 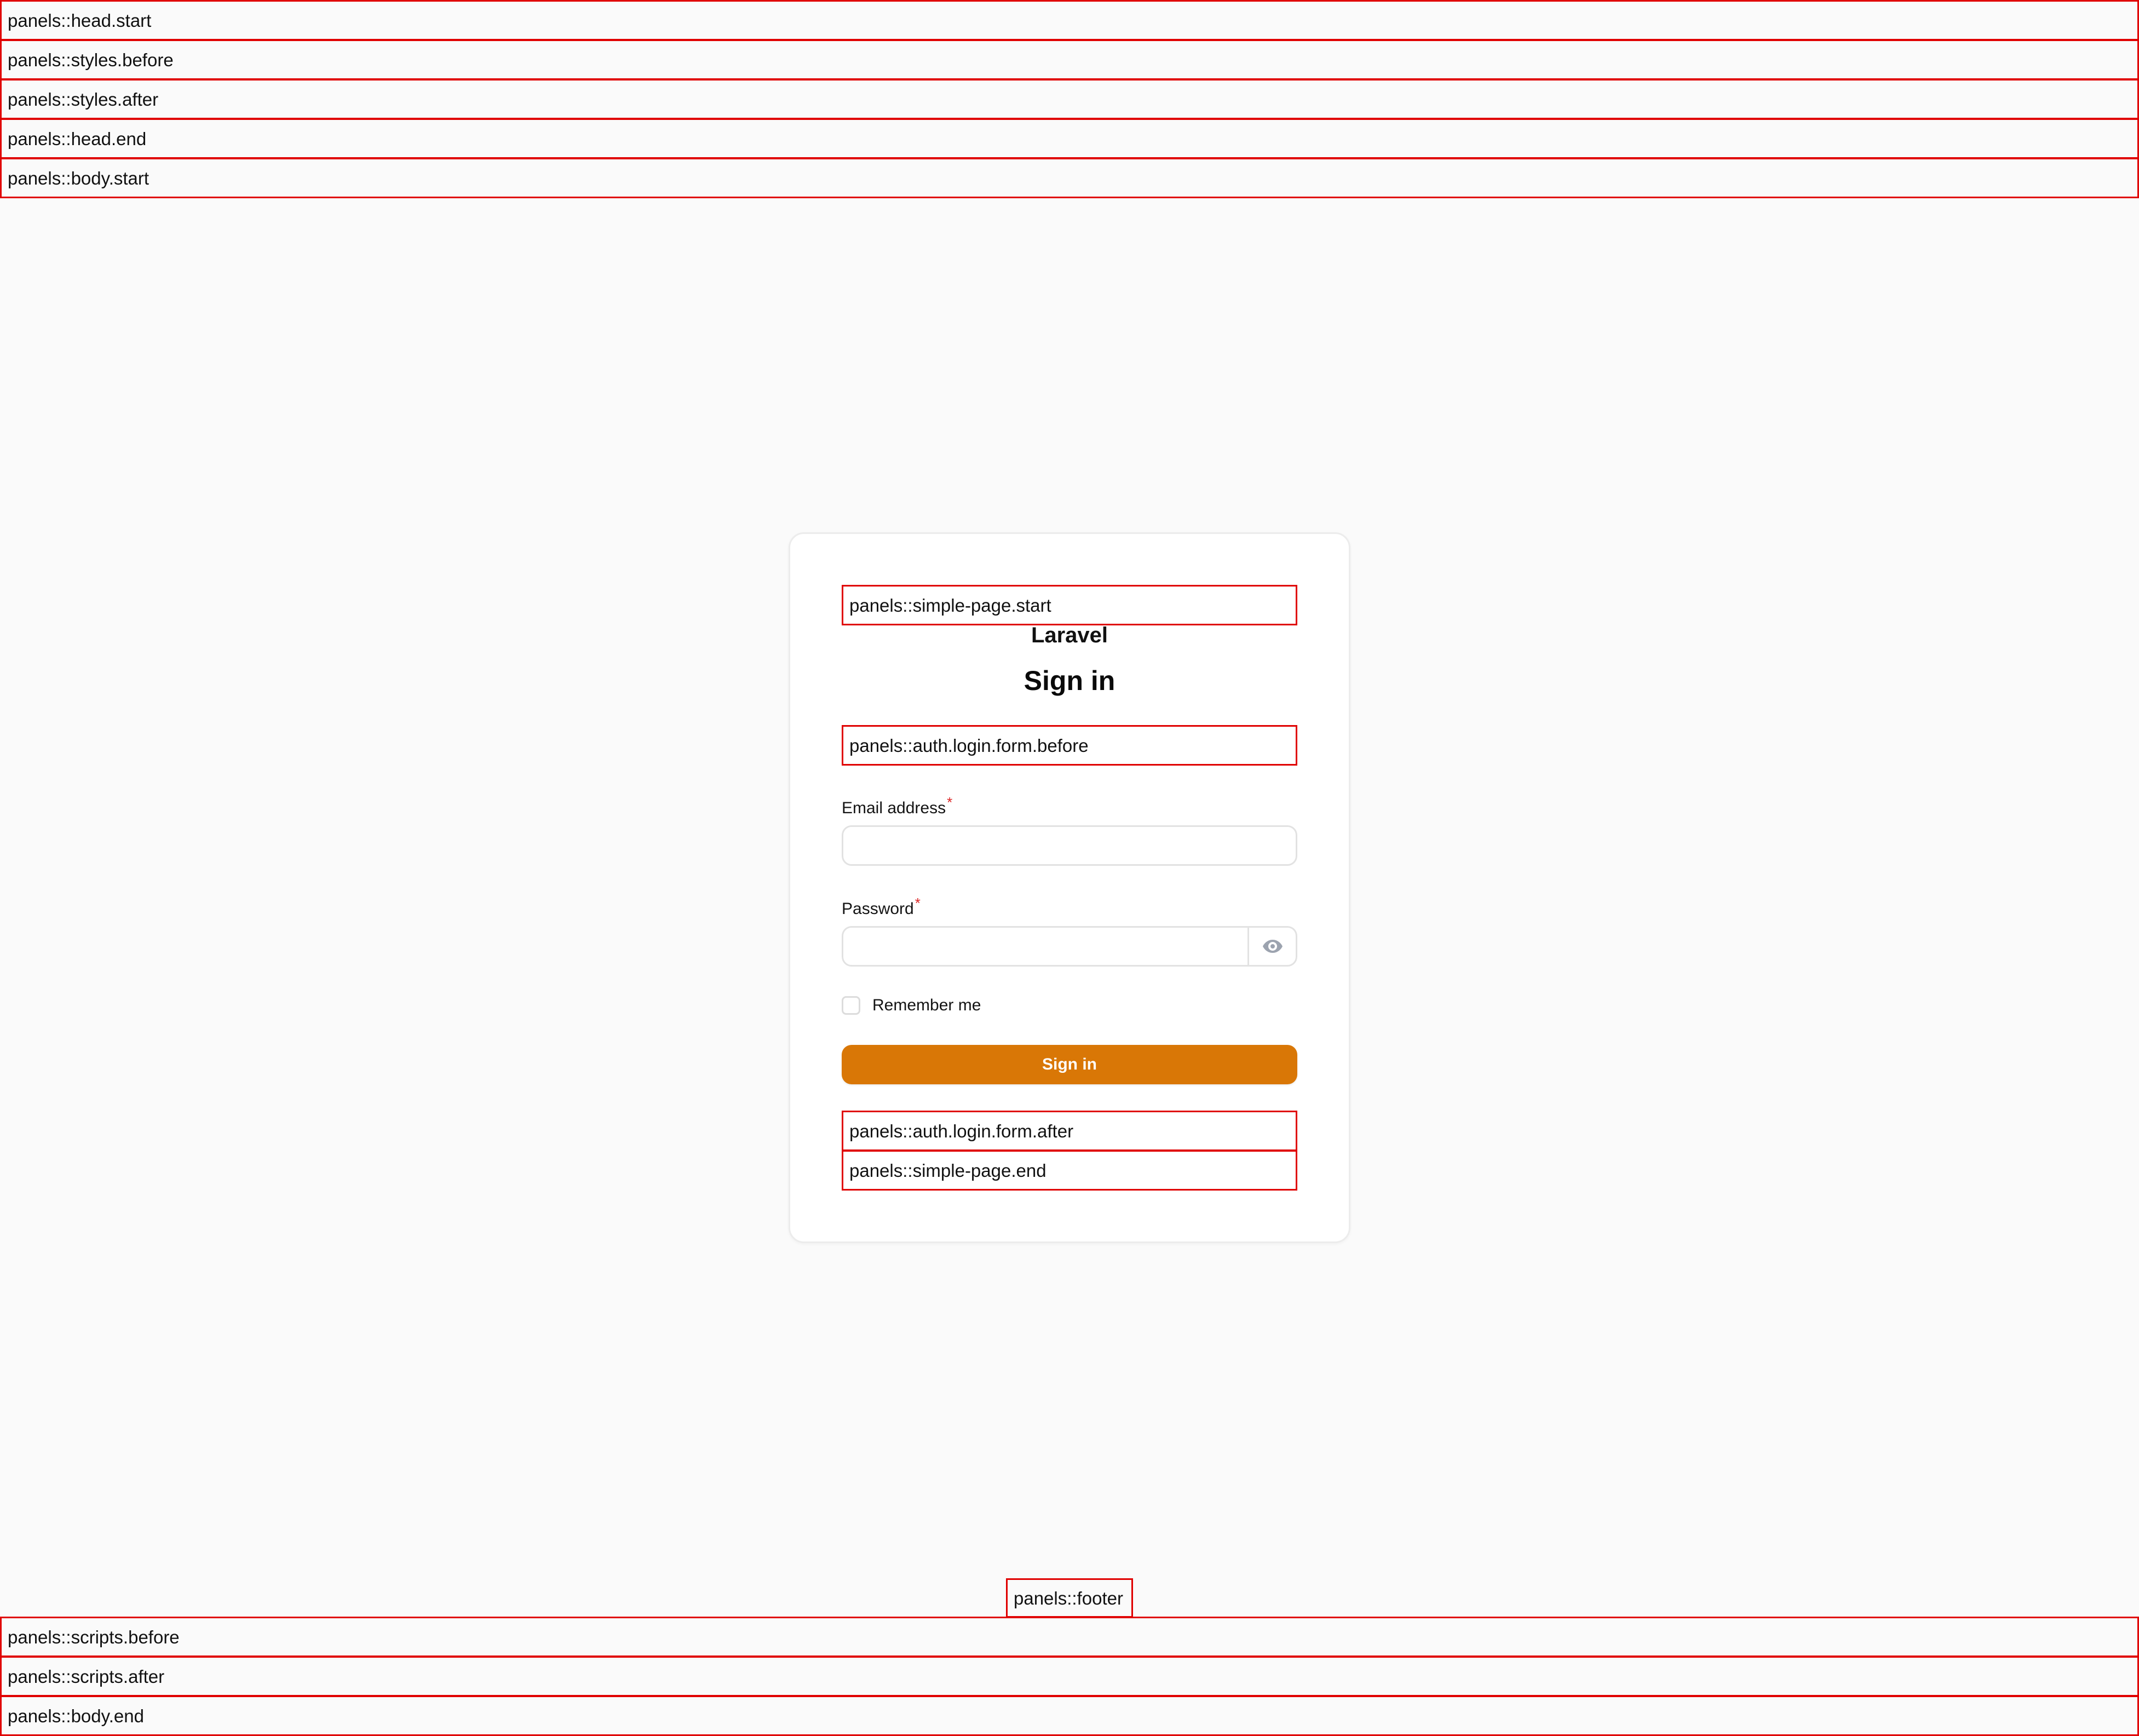 I want to click on eye-icon, so click(x=1272, y=946).